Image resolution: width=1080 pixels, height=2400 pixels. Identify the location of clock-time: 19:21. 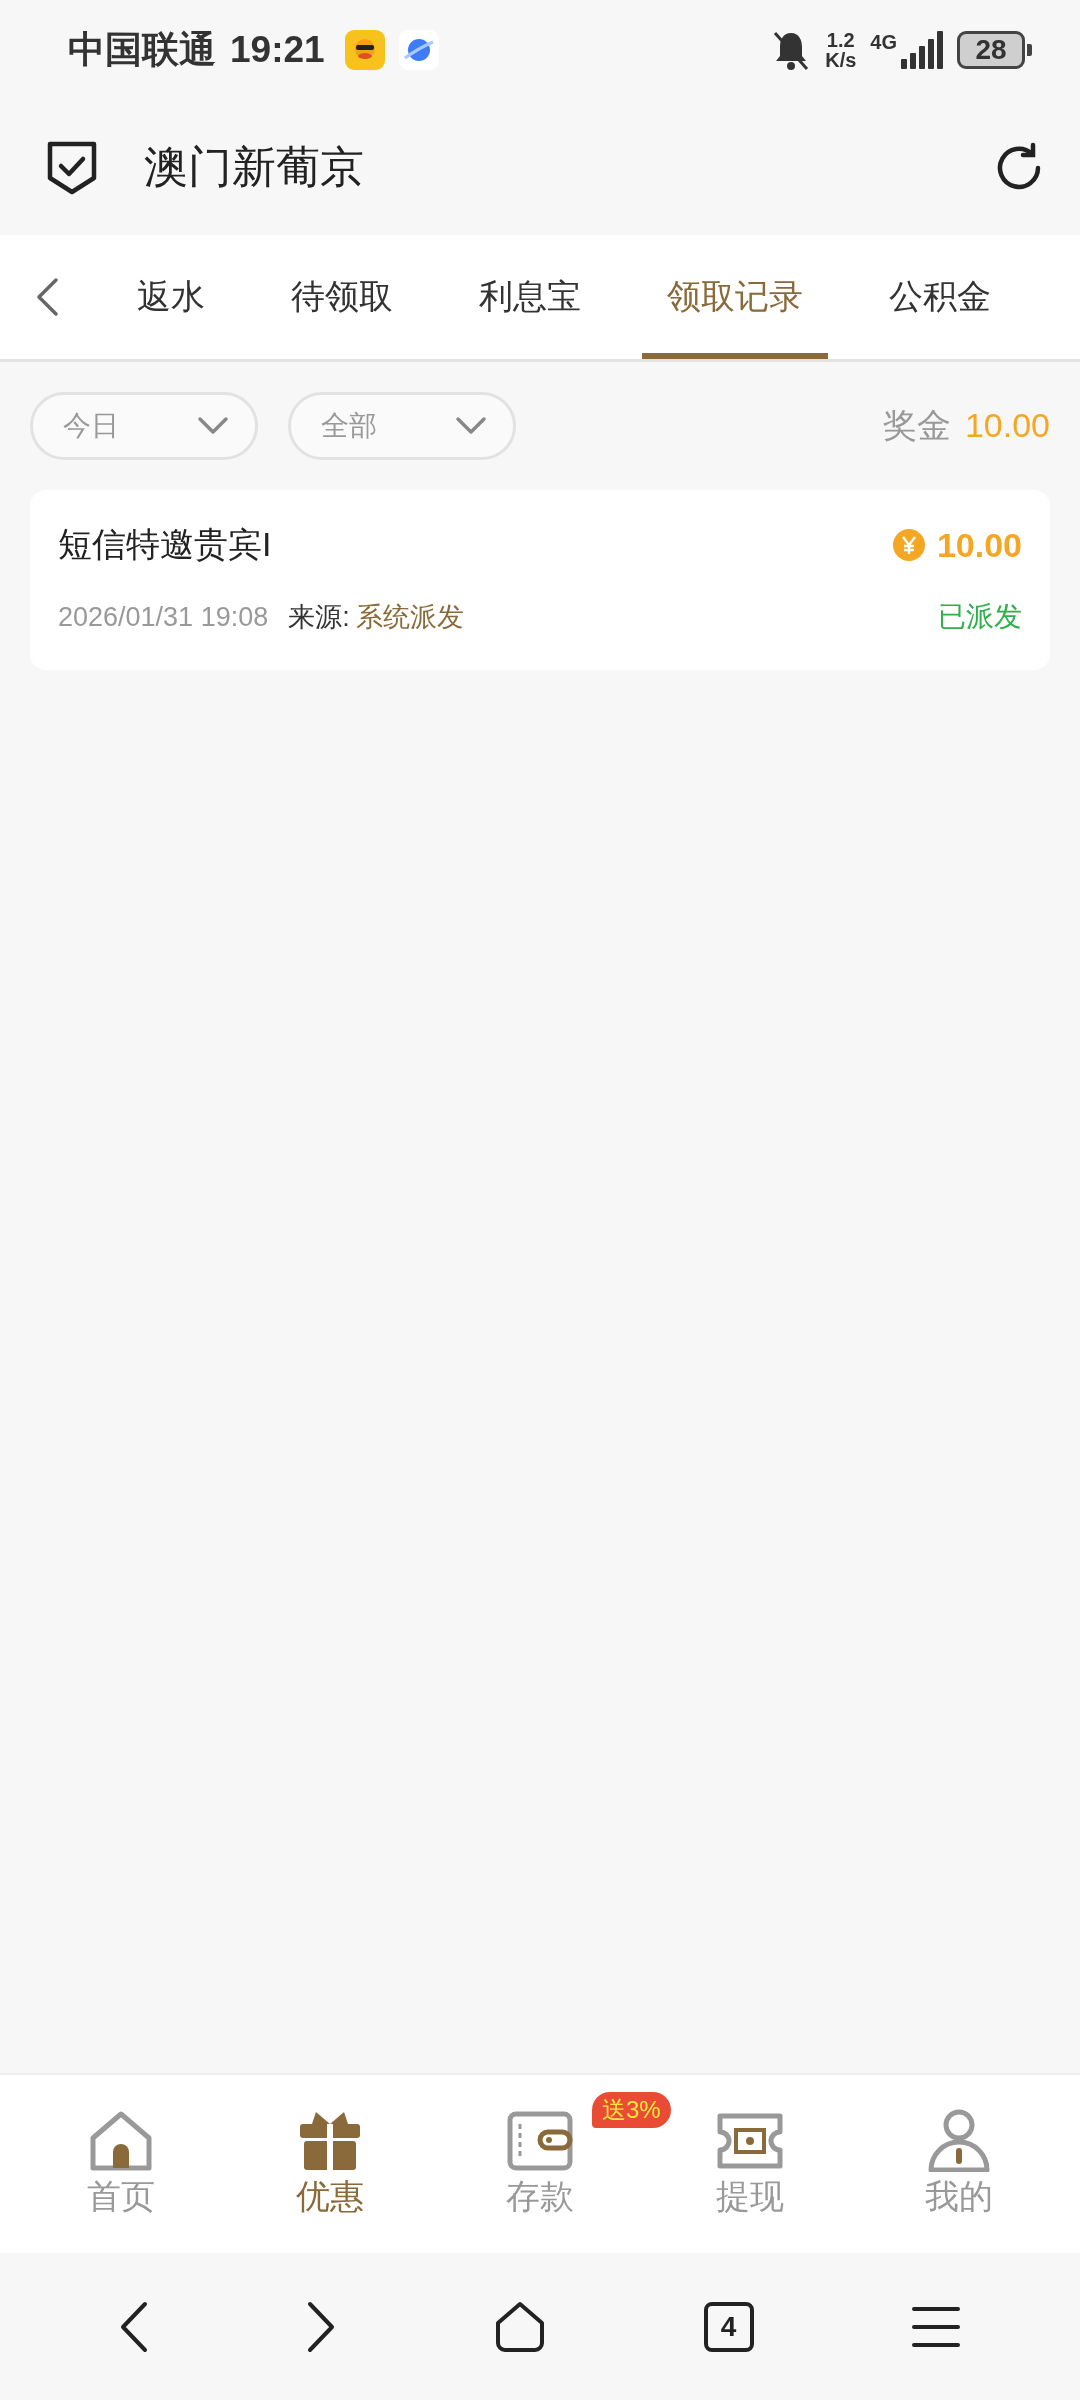
(277, 50).